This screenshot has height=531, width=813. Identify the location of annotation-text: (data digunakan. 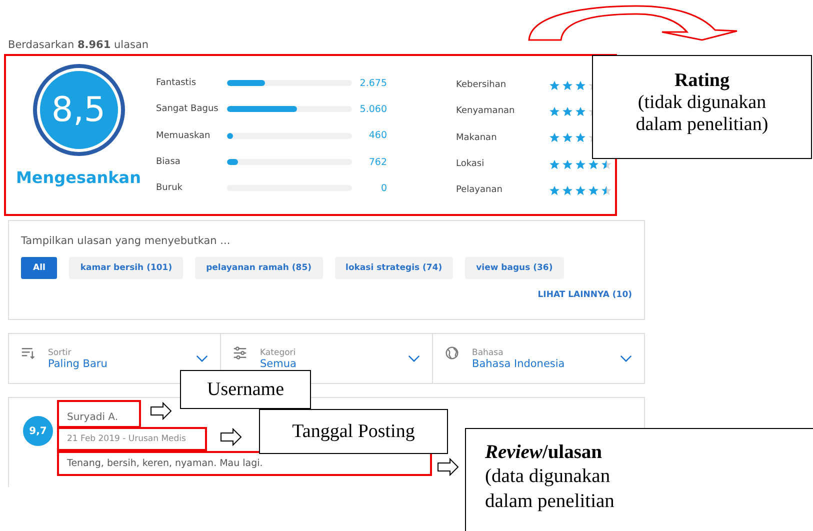
(547, 477).